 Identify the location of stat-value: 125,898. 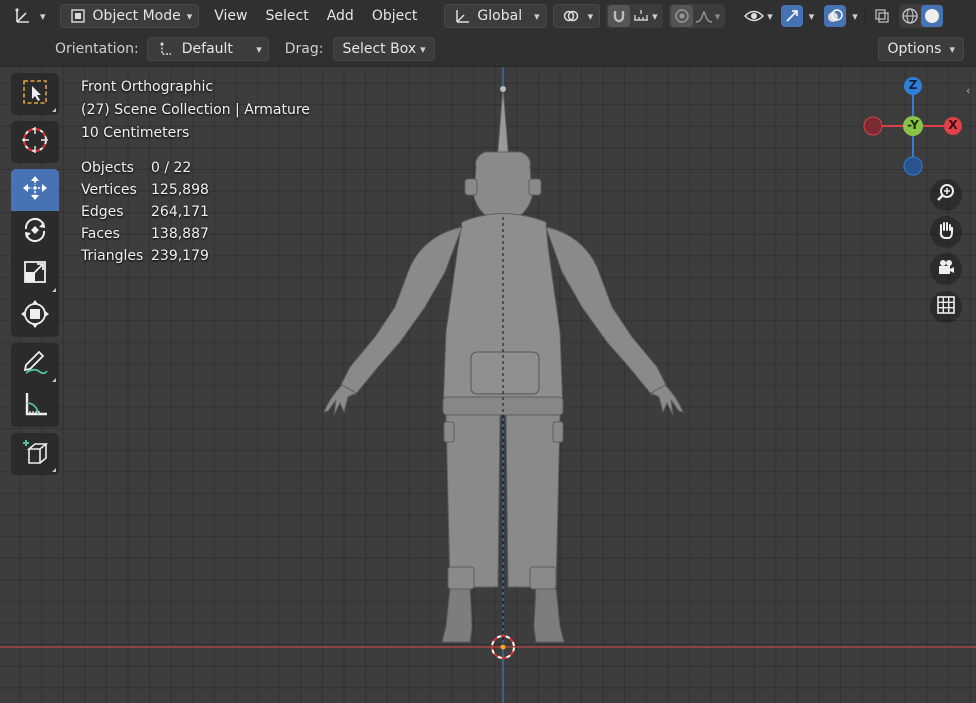
(180, 190).